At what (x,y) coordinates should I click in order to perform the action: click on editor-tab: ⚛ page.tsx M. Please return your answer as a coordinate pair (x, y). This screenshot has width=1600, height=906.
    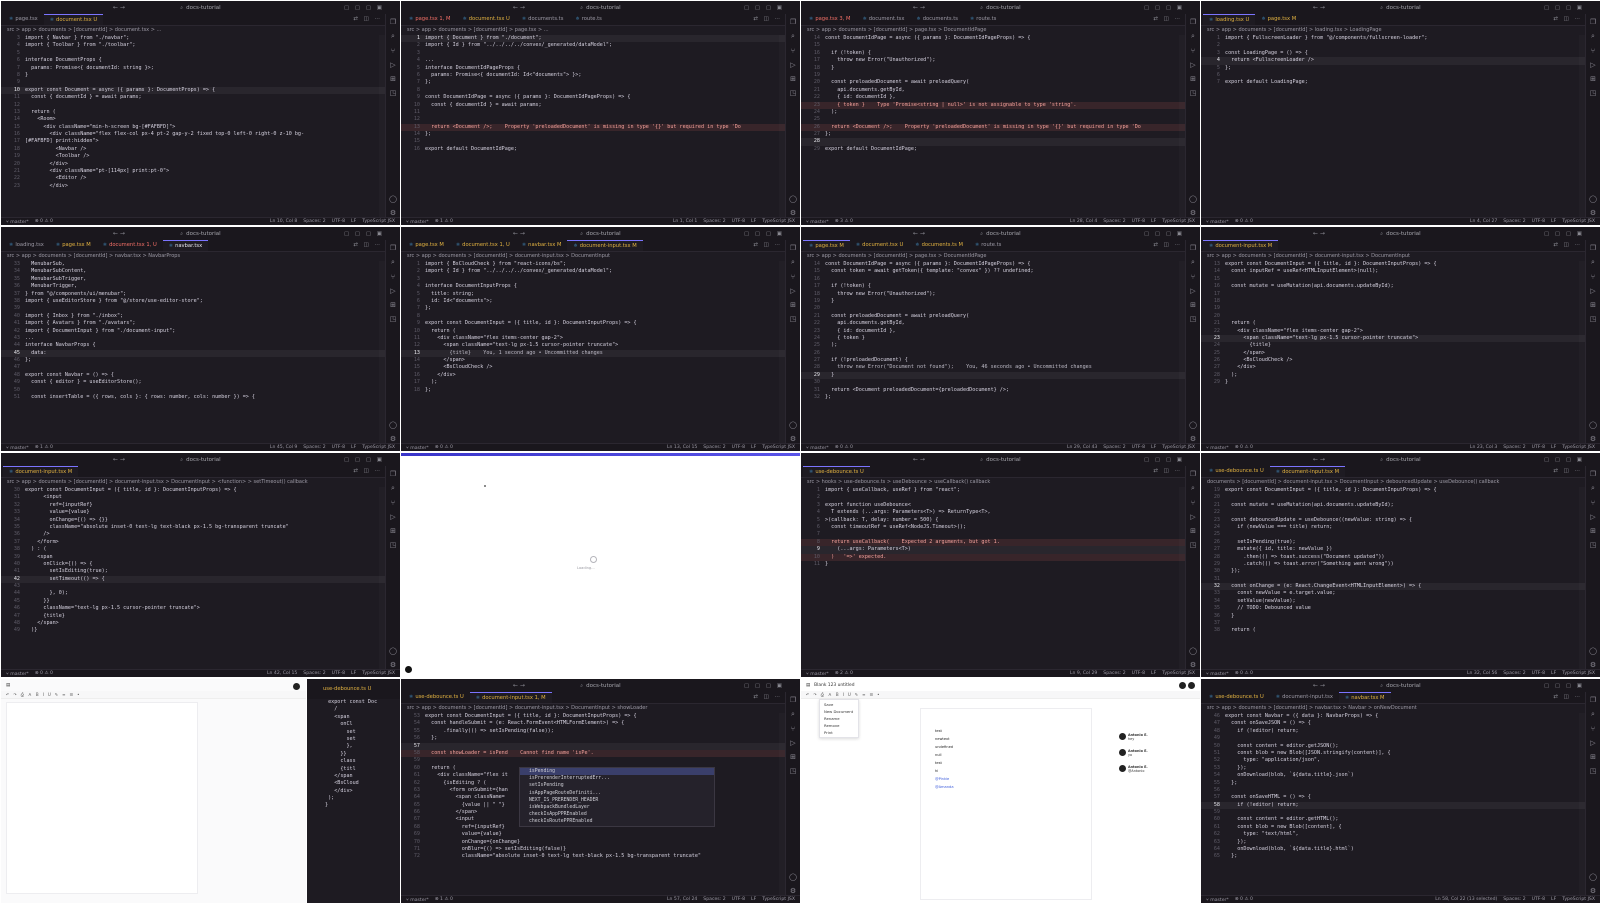
    Looking at the image, I should click on (426, 245).